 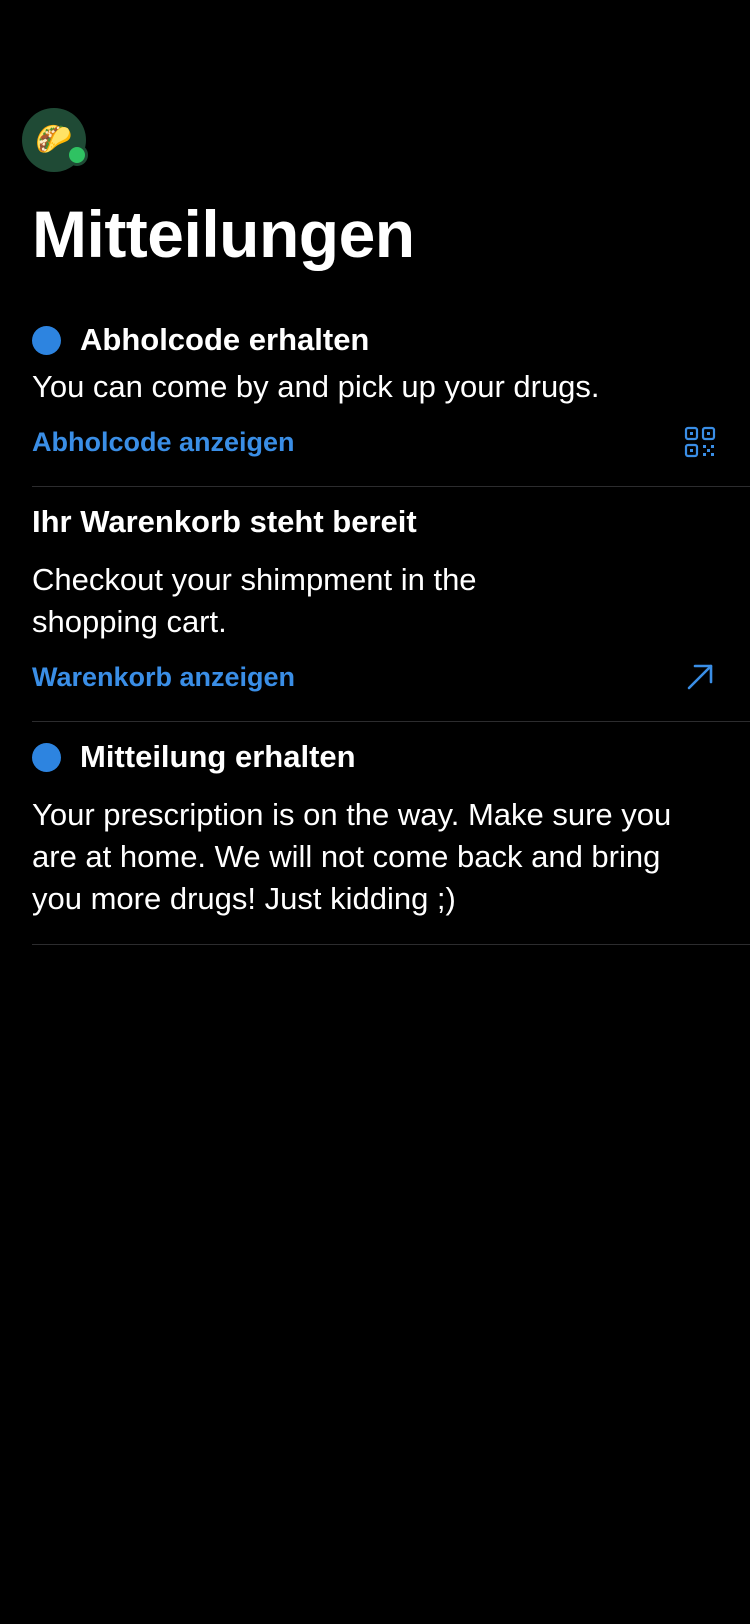 What do you see at coordinates (163, 442) in the screenshot?
I see `action-label: Abholcode anzeigen` at bounding box center [163, 442].